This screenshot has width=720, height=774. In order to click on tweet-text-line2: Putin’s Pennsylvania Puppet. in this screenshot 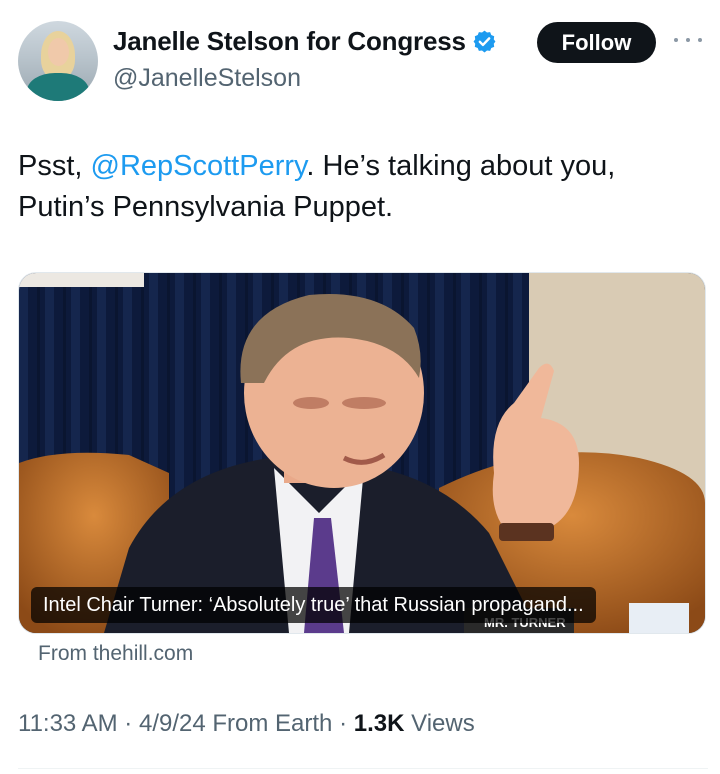, I will do `click(206, 207)`.